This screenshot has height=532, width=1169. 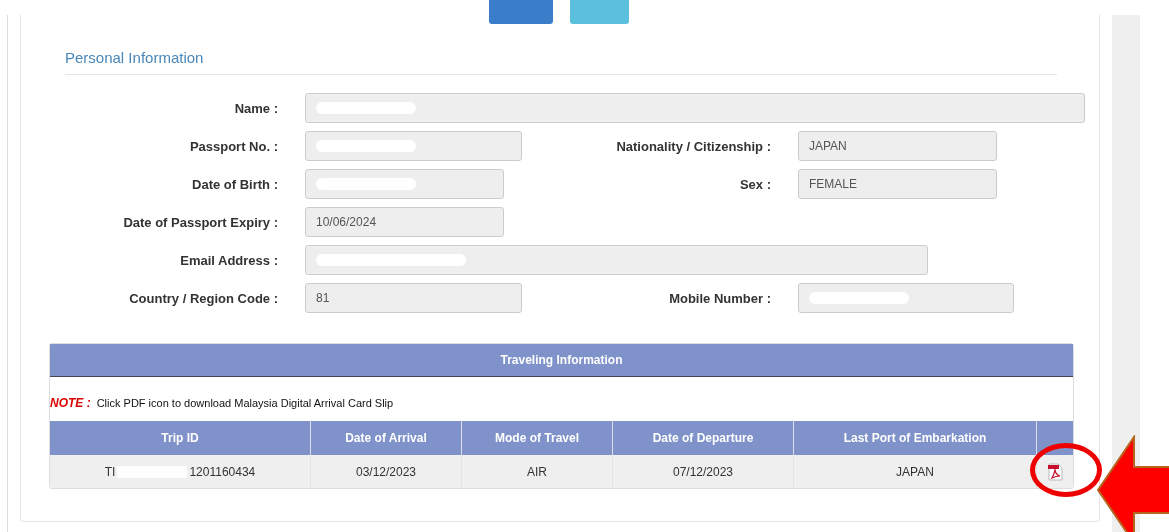 I want to click on field-label: Mobile Number :, so click(x=720, y=298).